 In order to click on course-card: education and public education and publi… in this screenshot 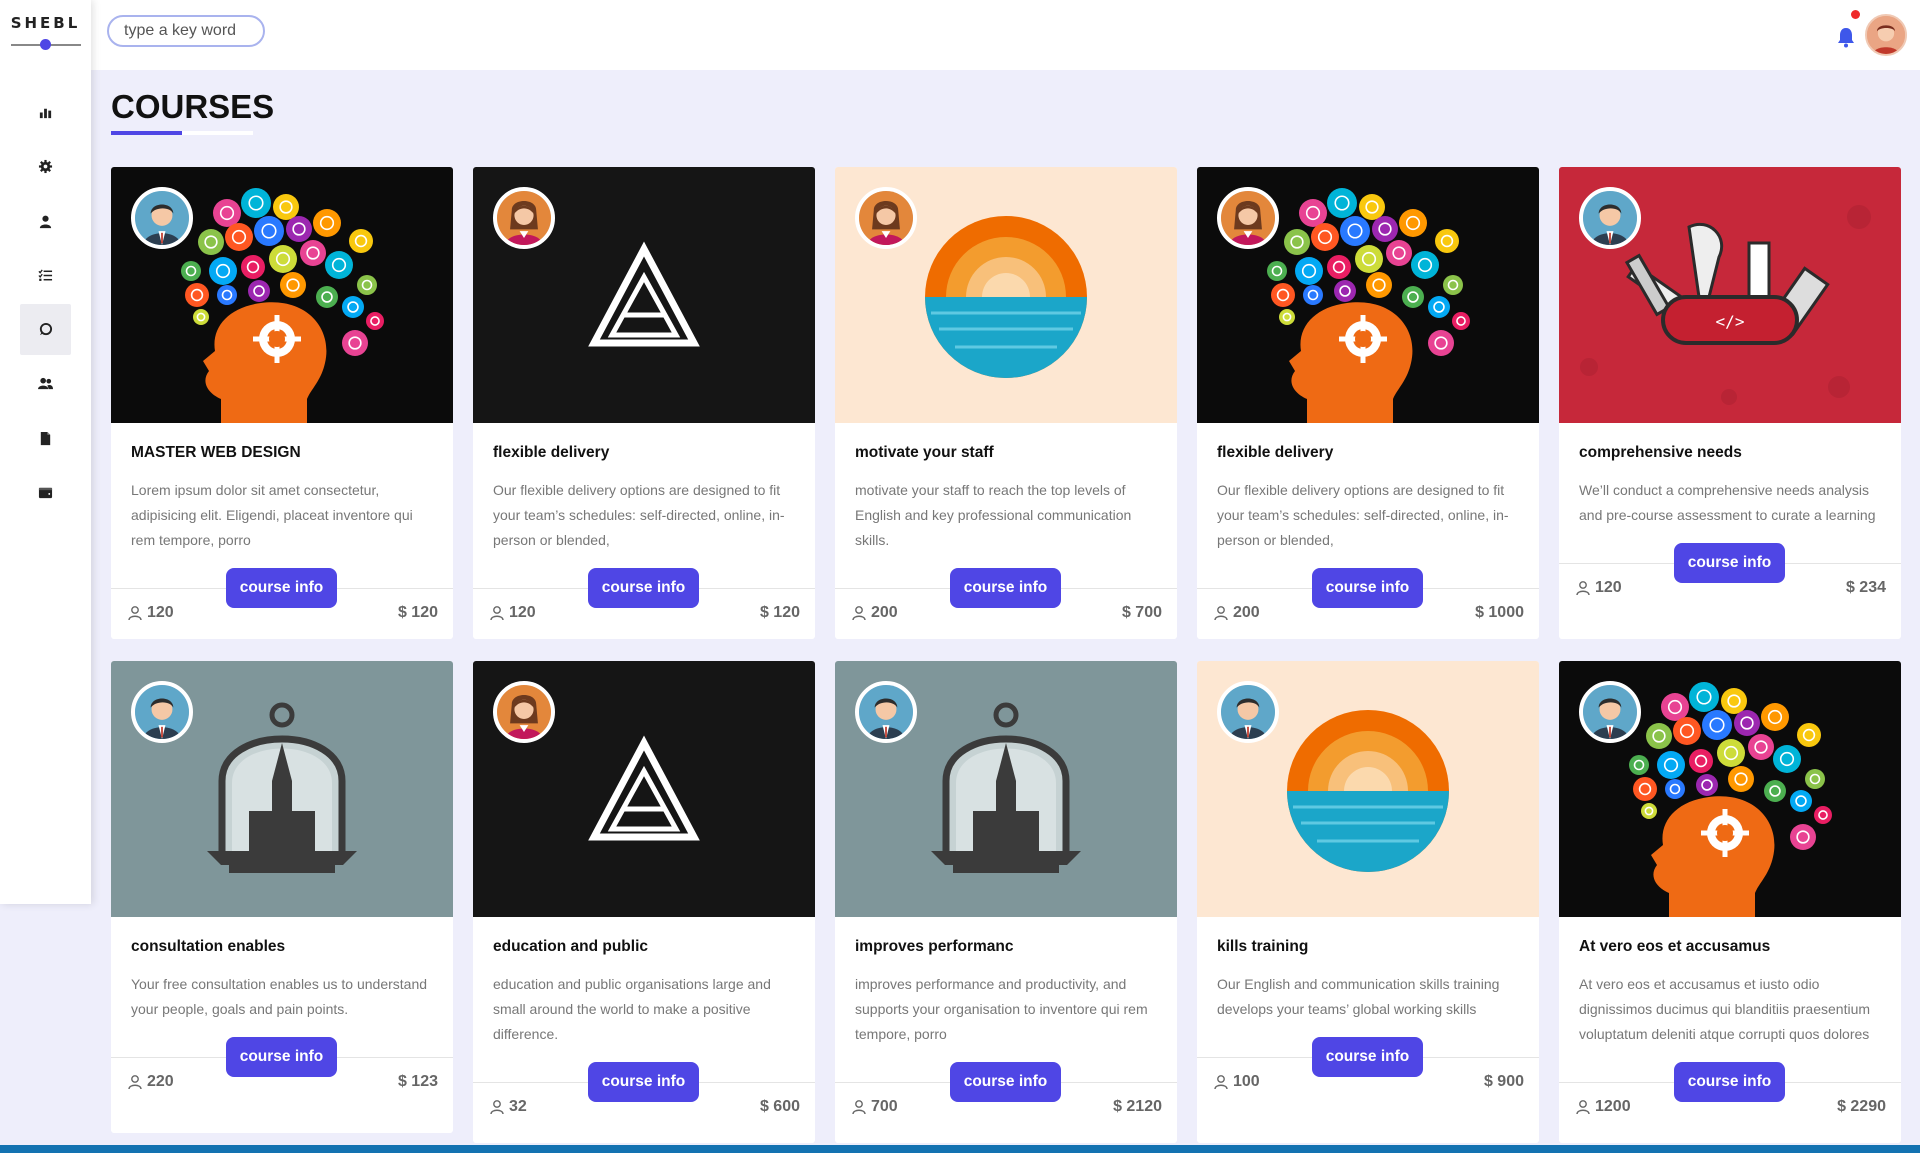, I will do `click(644, 902)`.